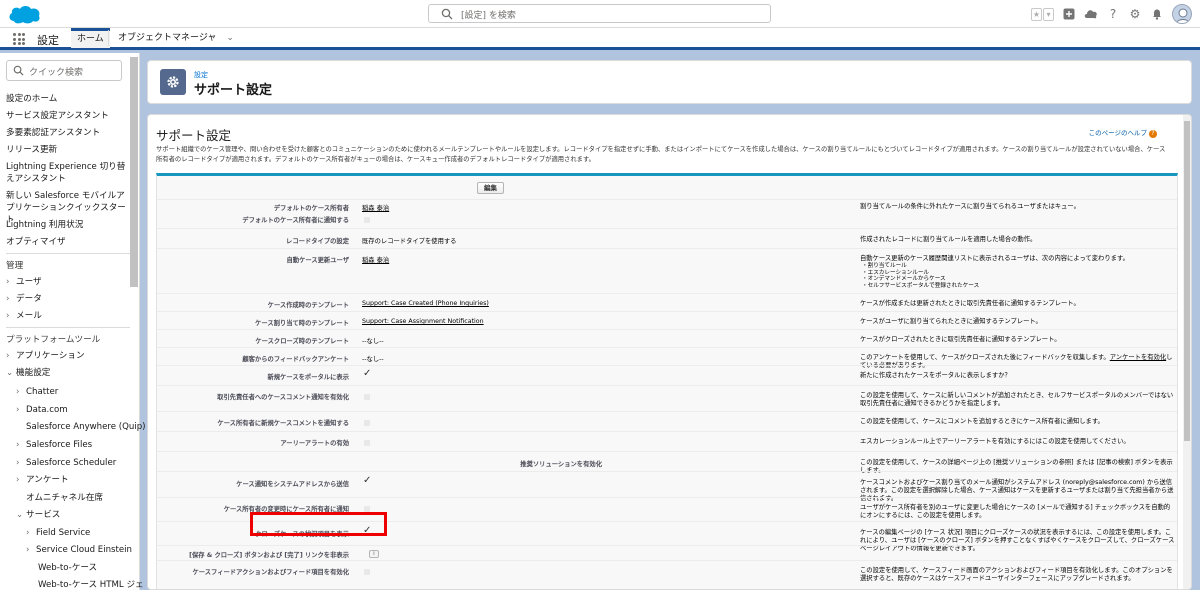 The image size is (1200, 590). Describe the element at coordinates (67, 568) in the screenshot. I see `sidebar-item-web-to-case: Web-to-ケース` at that location.